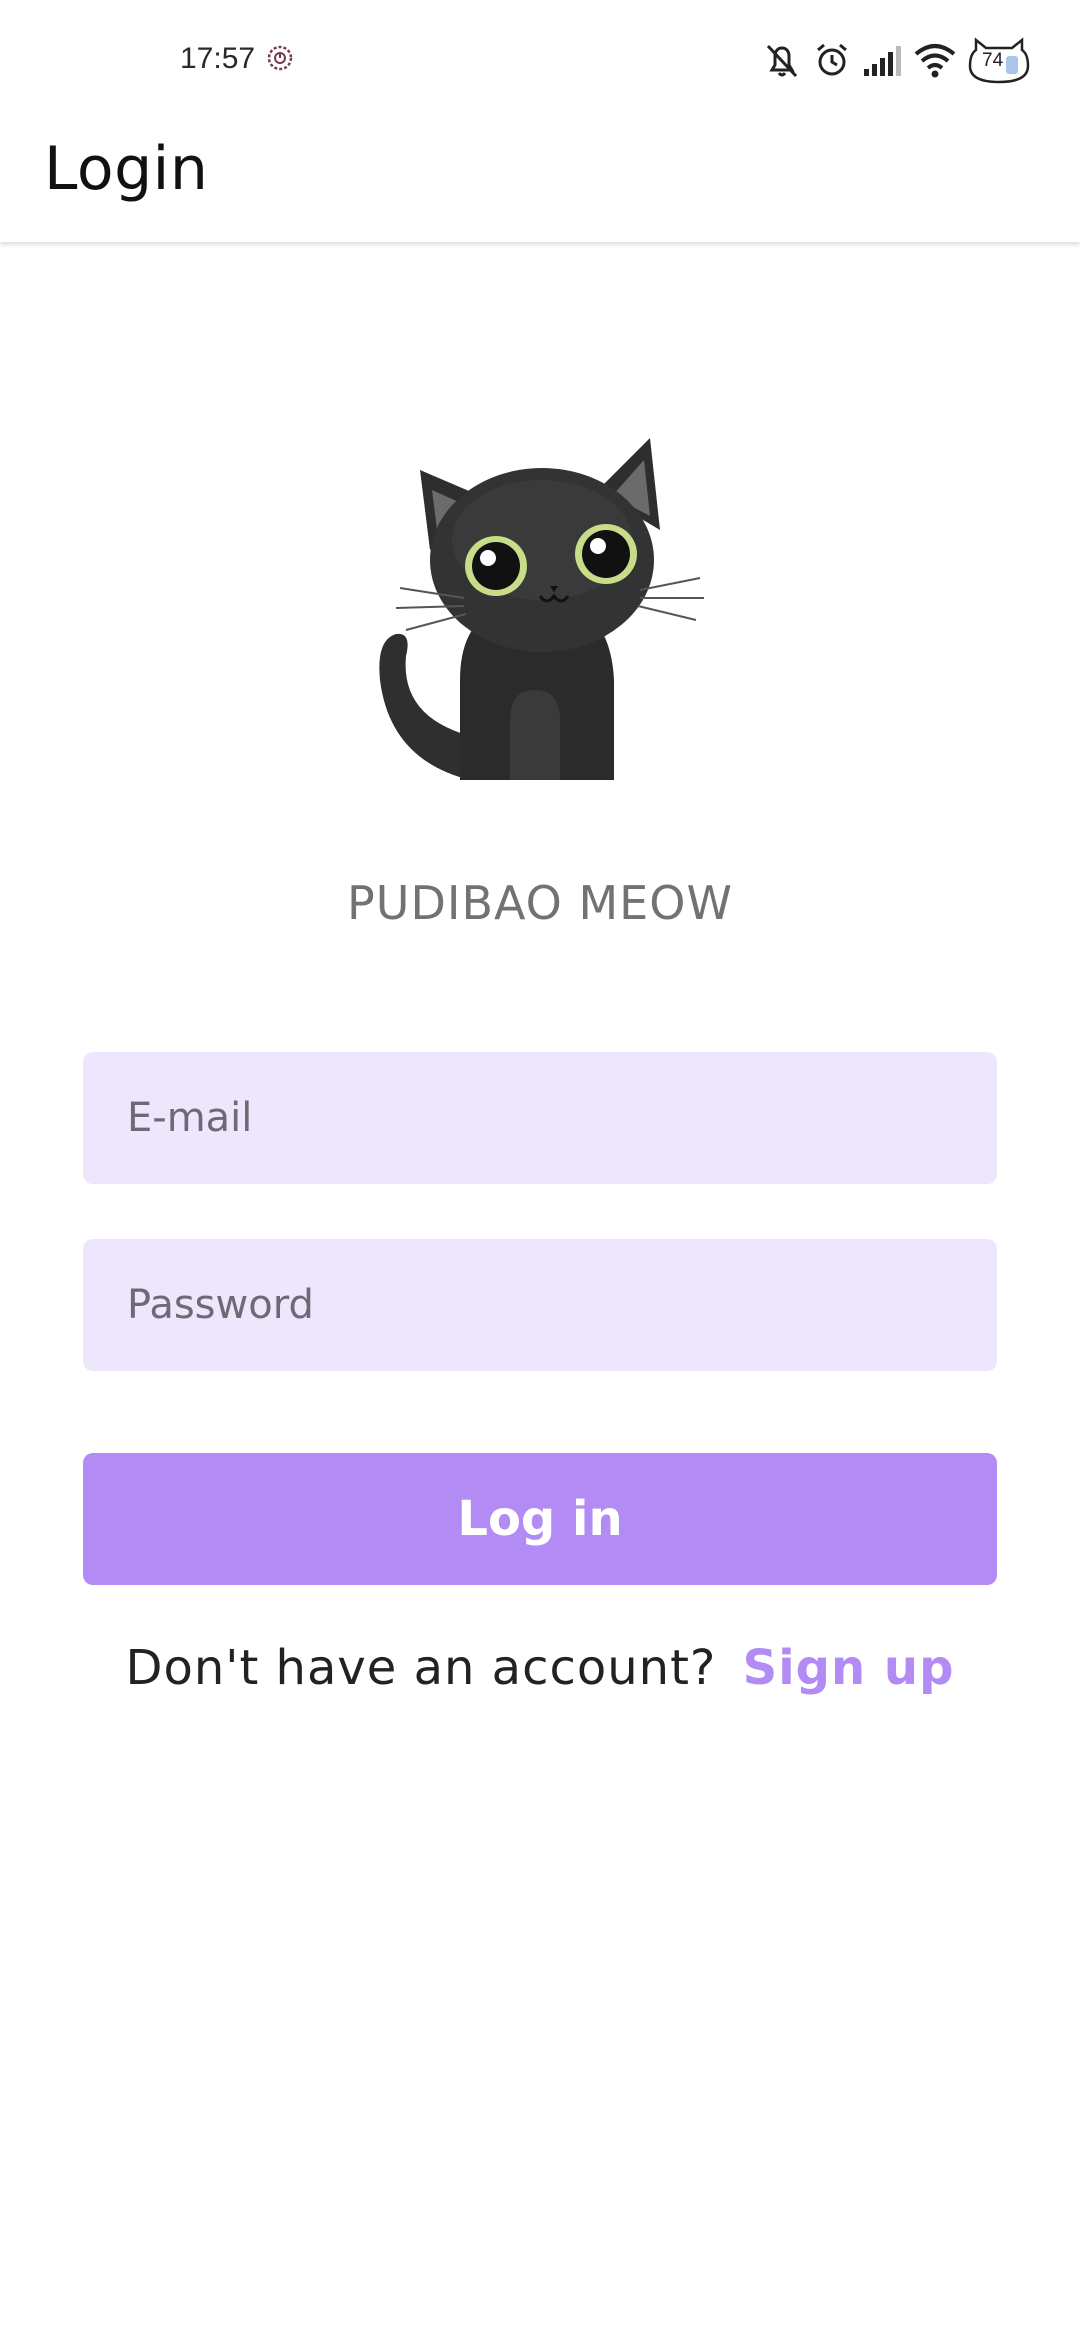 Image resolution: width=1080 pixels, height=2340 pixels. What do you see at coordinates (782, 61) in the screenshot?
I see `mute-icon` at bounding box center [782, 61].